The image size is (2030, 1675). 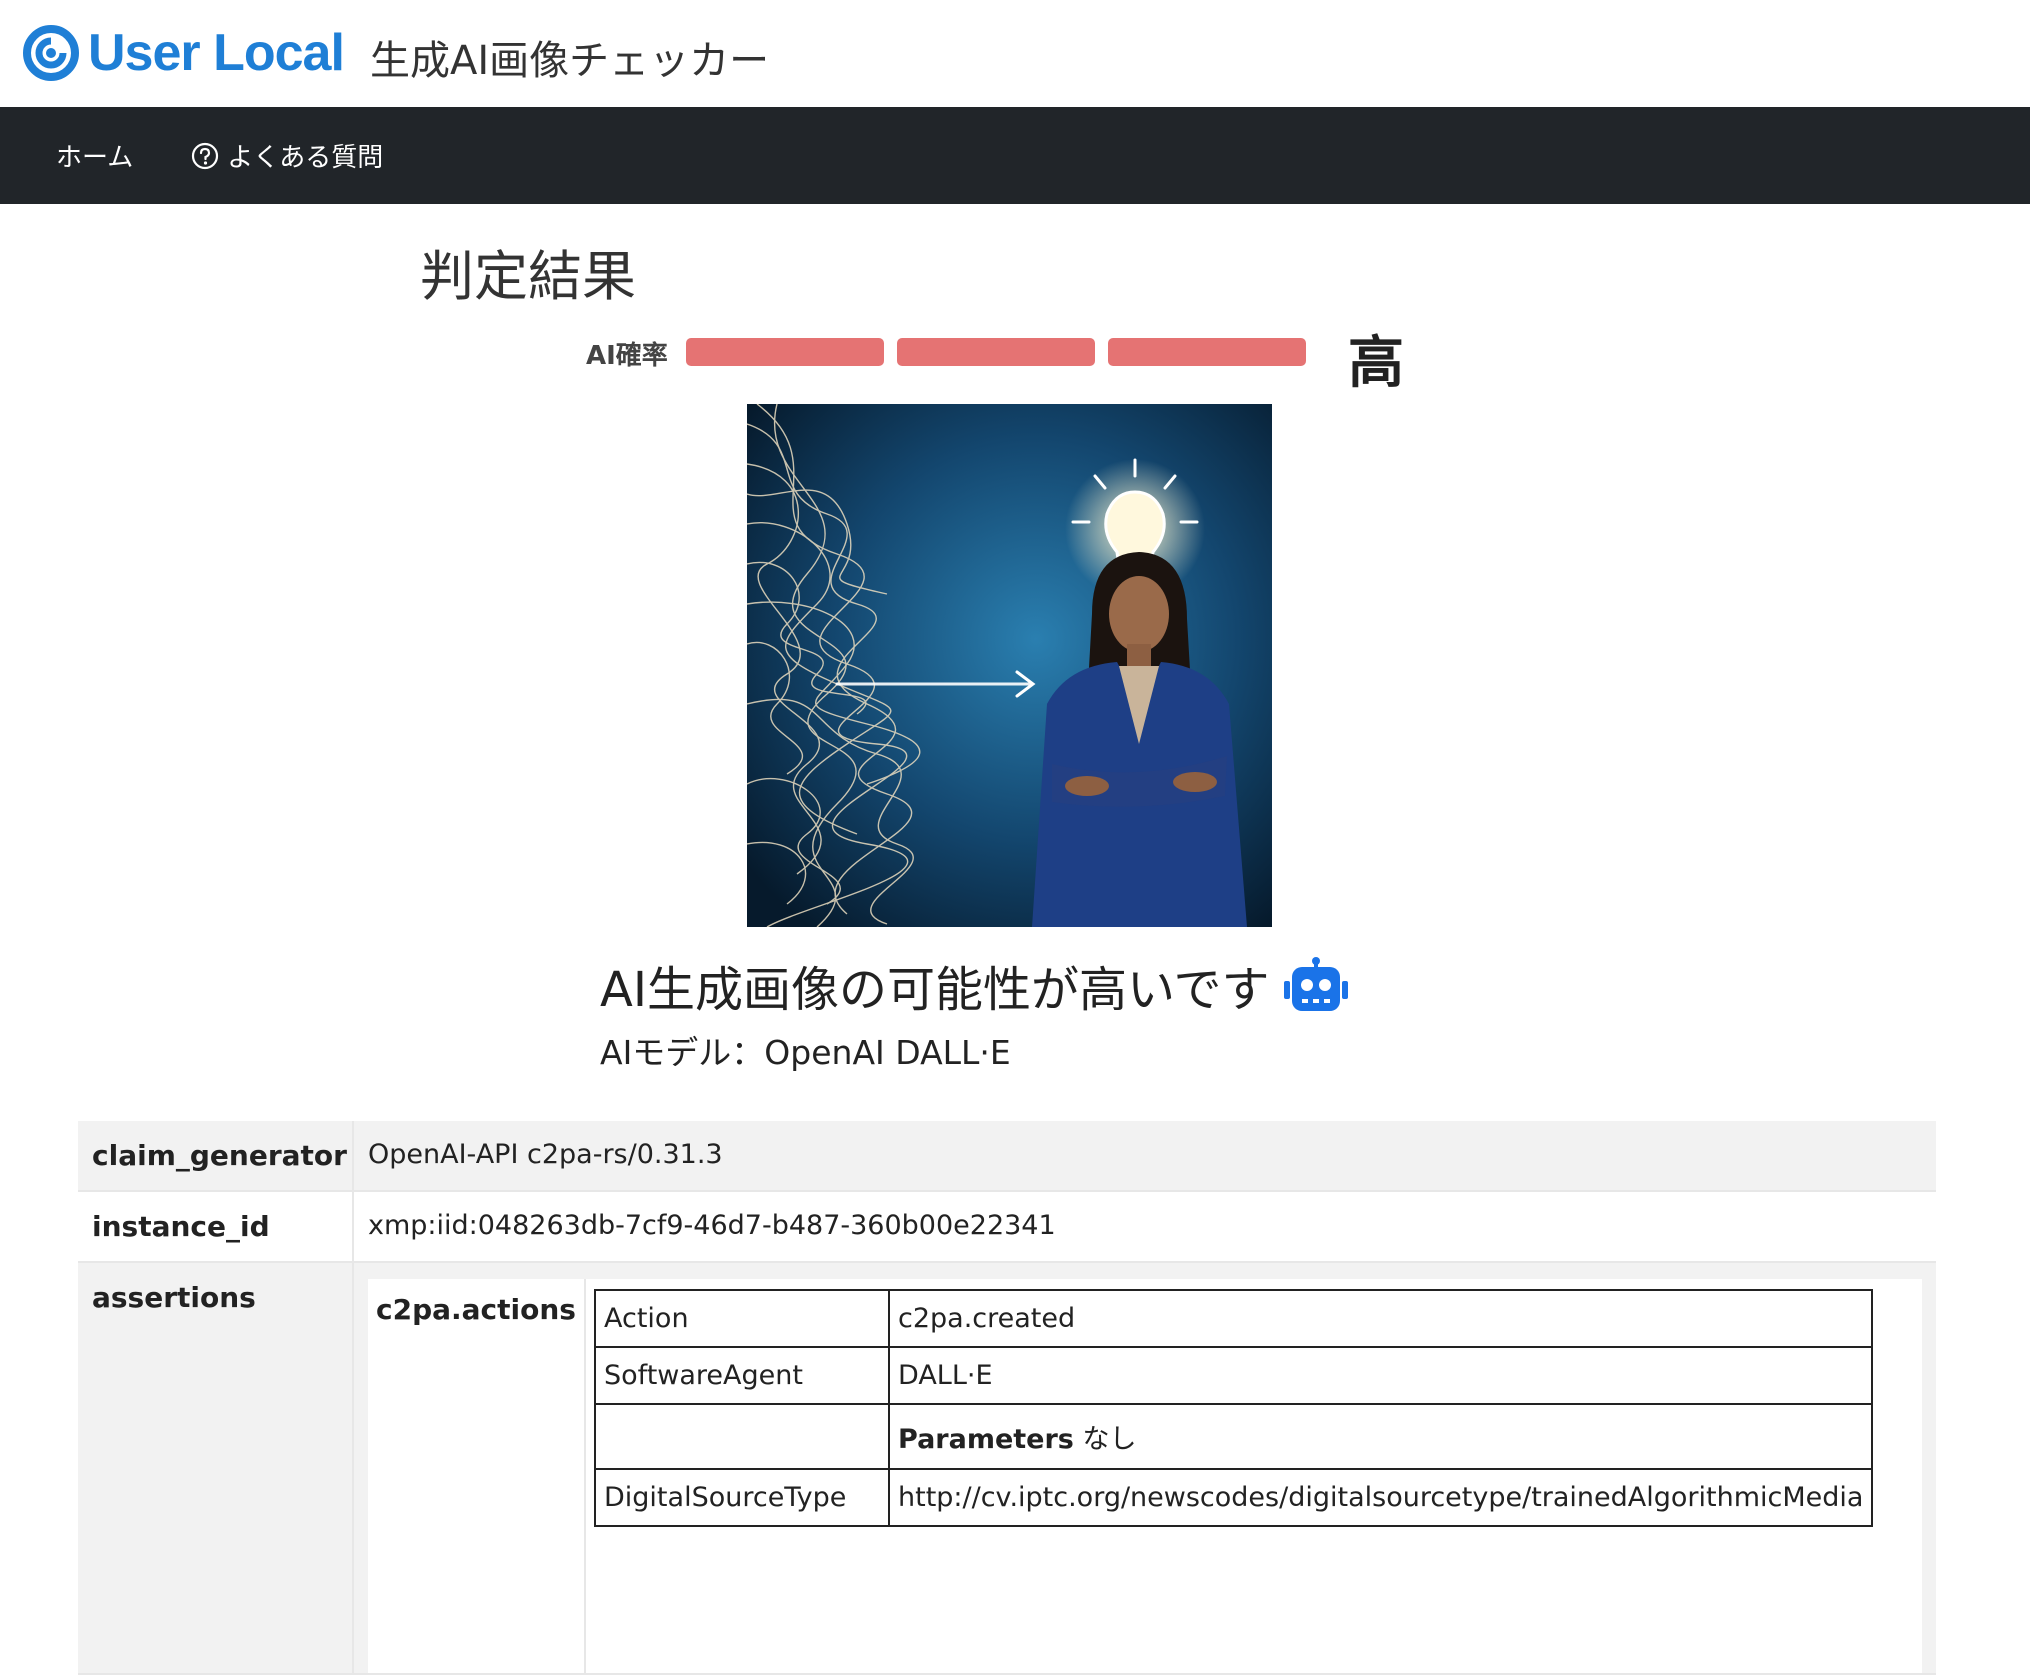 I want to click on parameters-empty-key, so click(x=742, y=1436).